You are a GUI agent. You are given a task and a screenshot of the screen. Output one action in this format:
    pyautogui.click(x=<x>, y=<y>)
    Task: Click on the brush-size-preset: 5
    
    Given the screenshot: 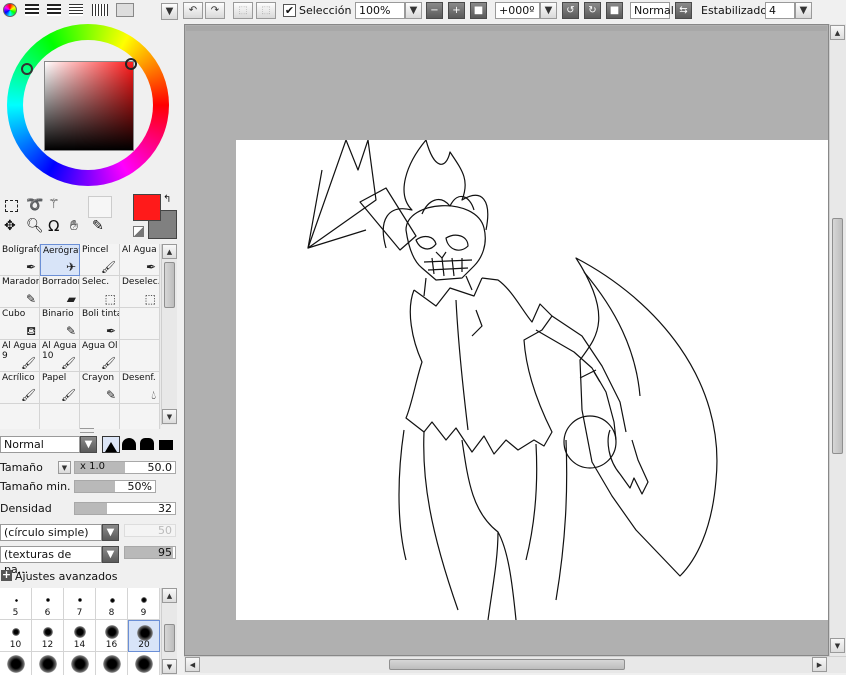 What is the action you would take?
    pyautogui.click(x=16, y=604)
    